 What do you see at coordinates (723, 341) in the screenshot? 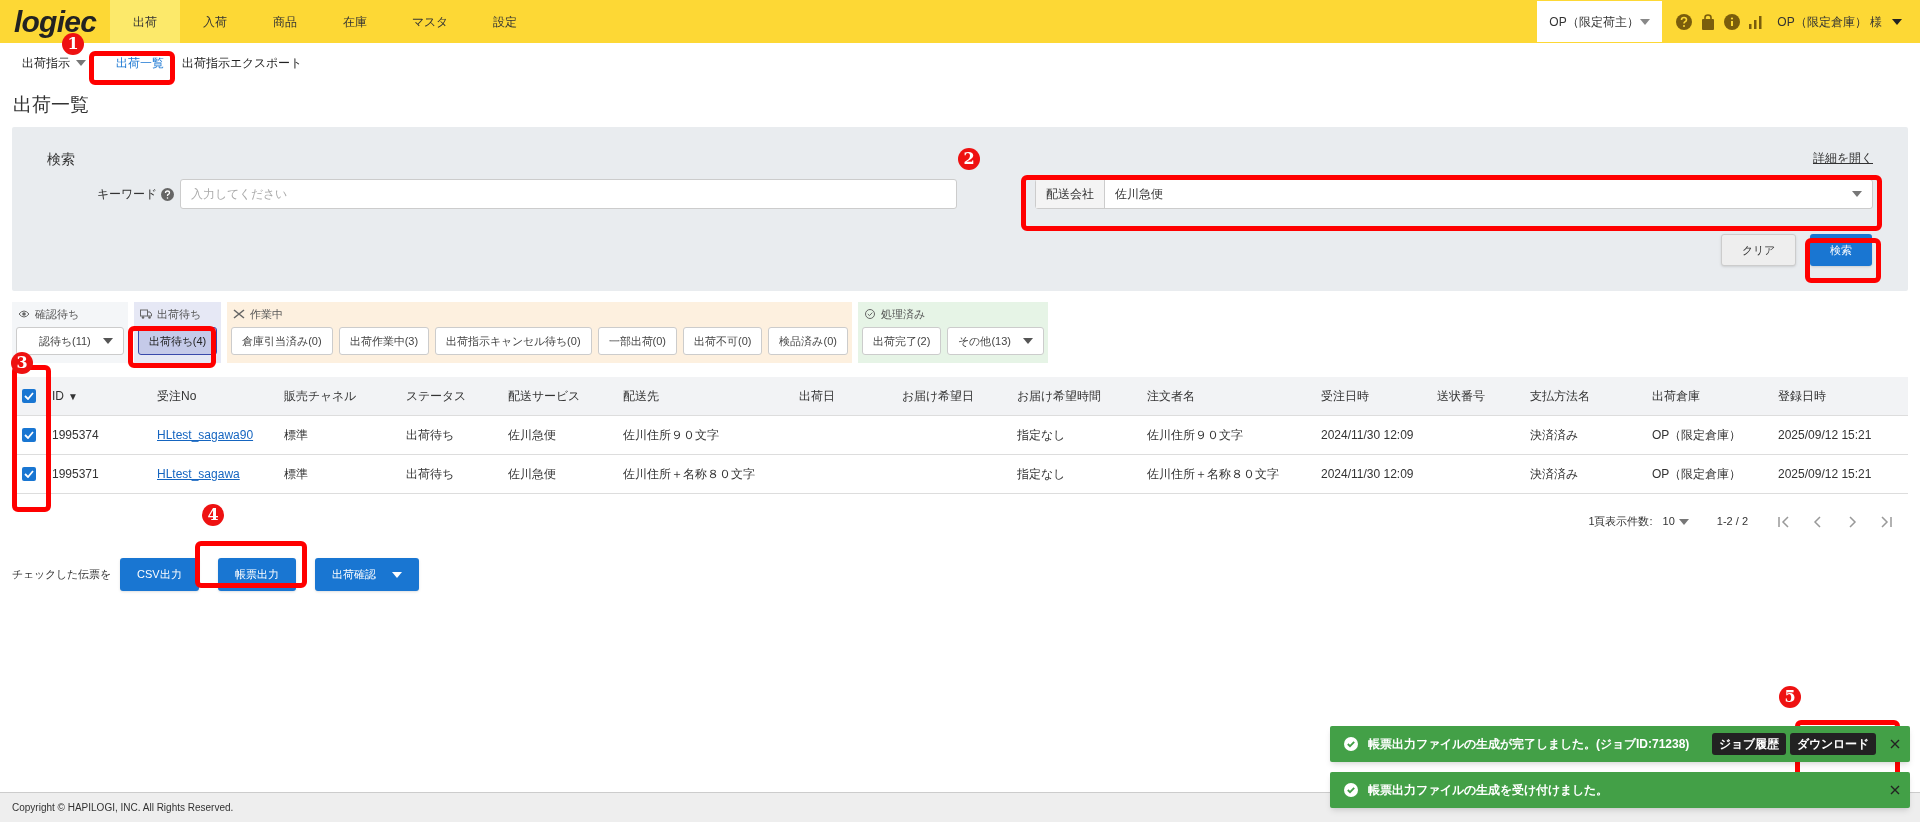
I see `status-tab: 出荷不可(0)` at bounding box center [723, 341].